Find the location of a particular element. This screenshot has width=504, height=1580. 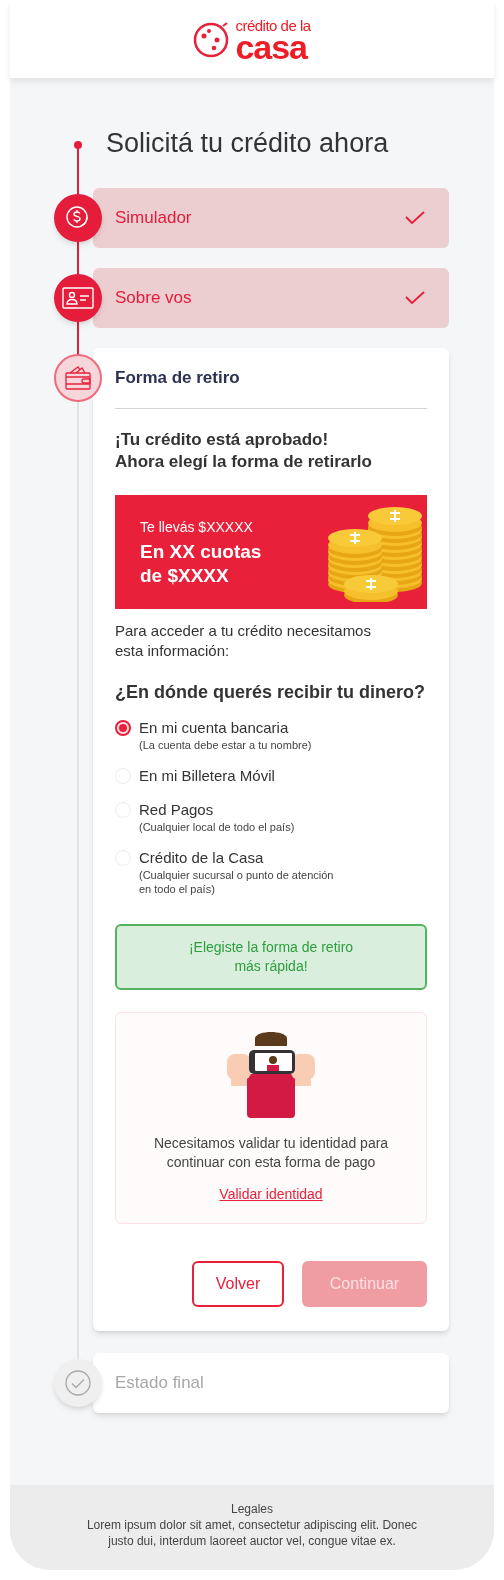

option-label: En mi cuenta bancaria is located at coordinates (225, 728).